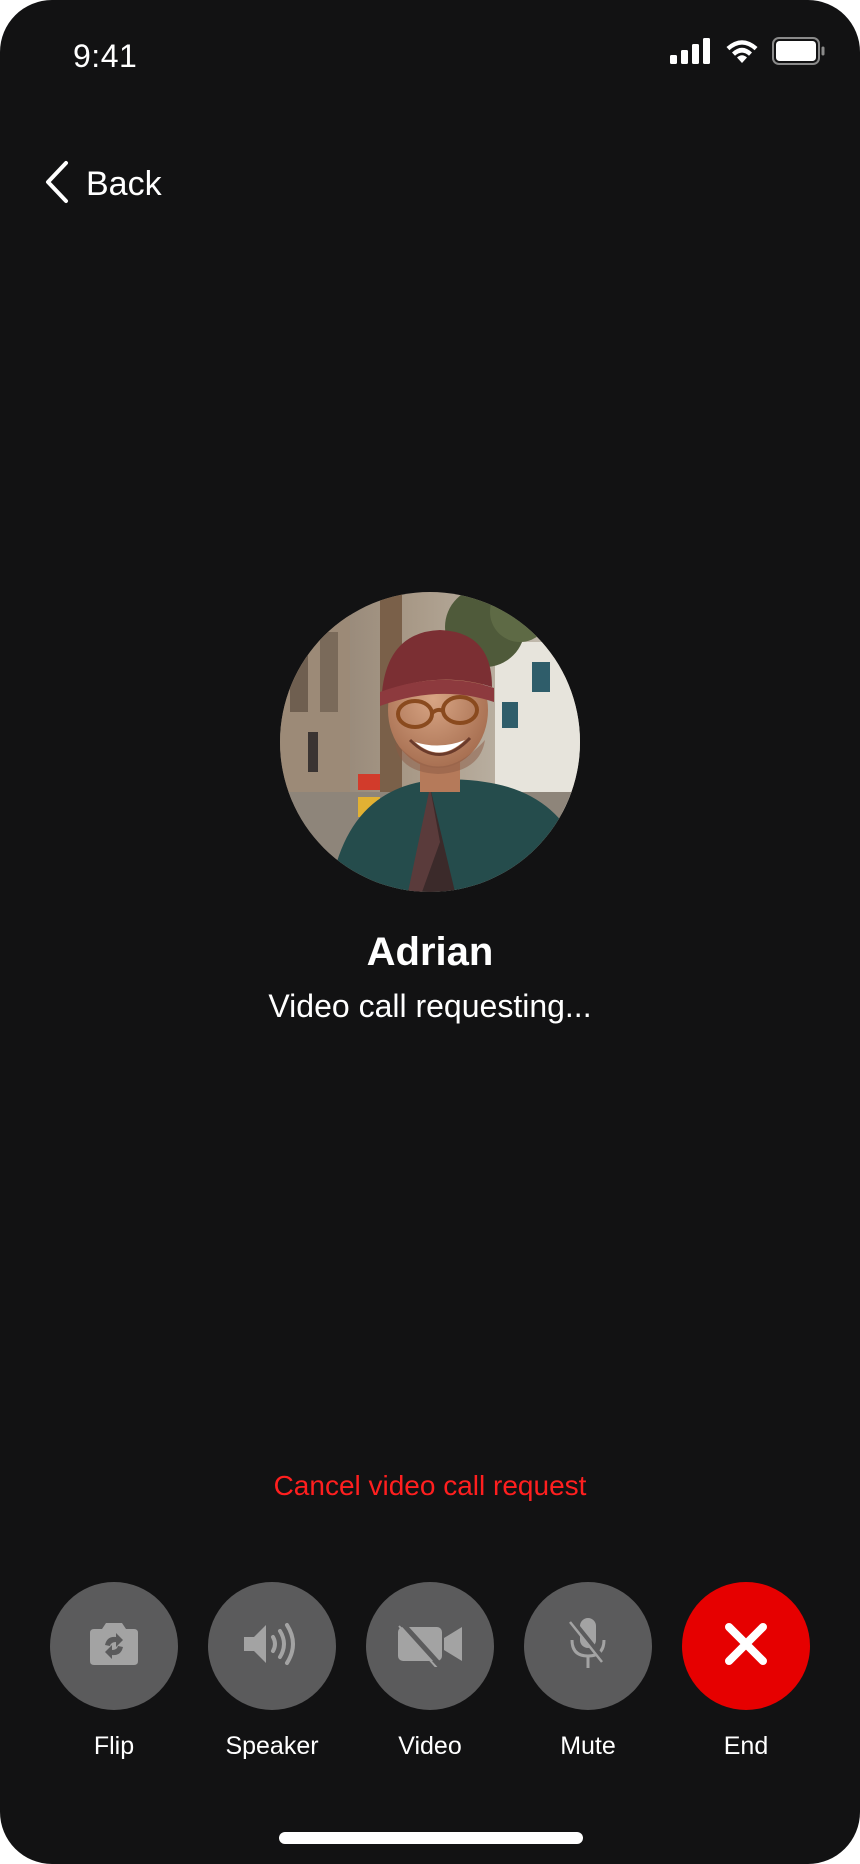 This screenshot has height=1864, width=860. What do you see at coordinates (431, 1838) in the screenshot?
I see `home-indicator` at bounding box center [431, 1838].